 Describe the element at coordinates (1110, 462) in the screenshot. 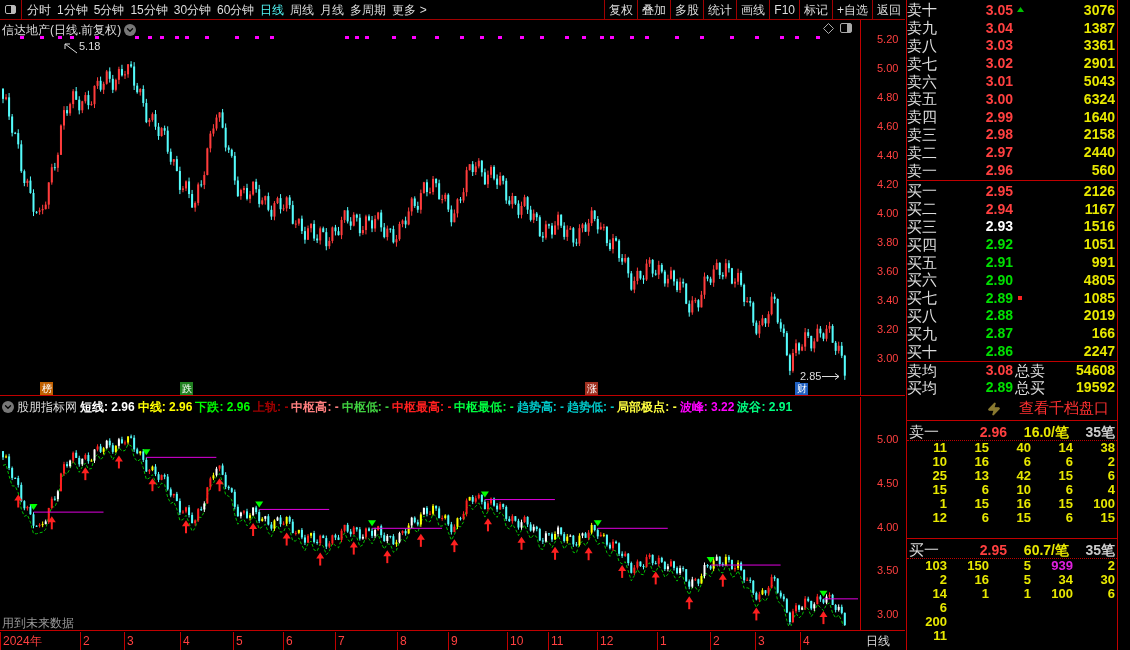

I see `depth-cell-text: 2` at that location.